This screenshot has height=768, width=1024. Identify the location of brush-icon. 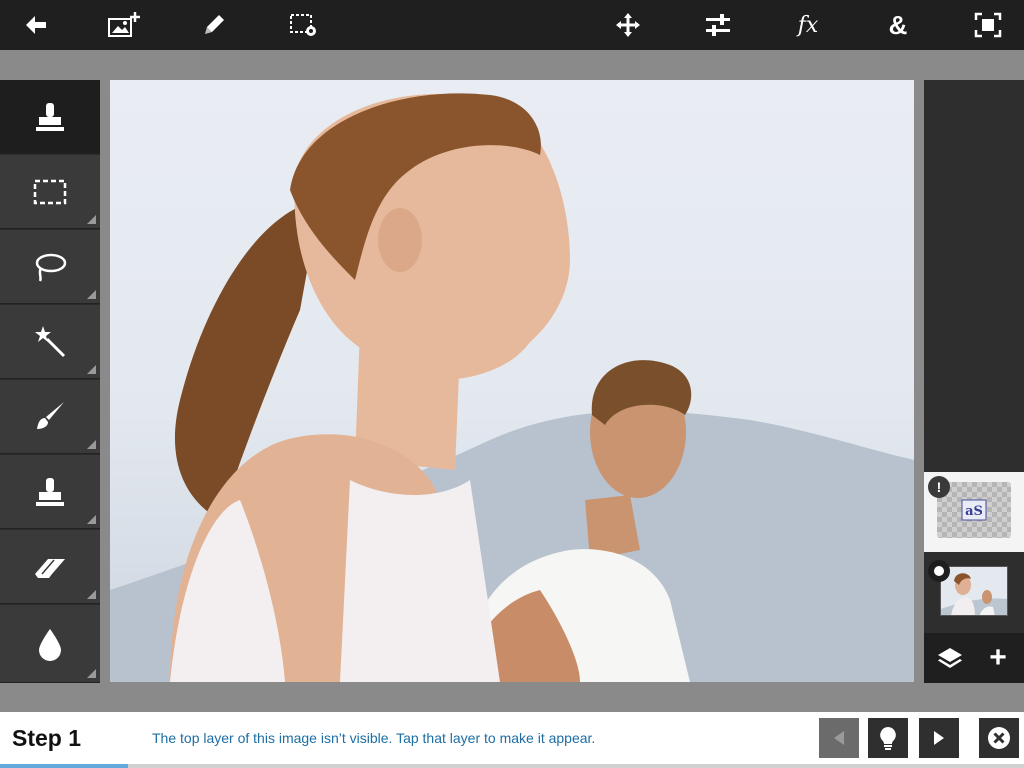
(50, 415).